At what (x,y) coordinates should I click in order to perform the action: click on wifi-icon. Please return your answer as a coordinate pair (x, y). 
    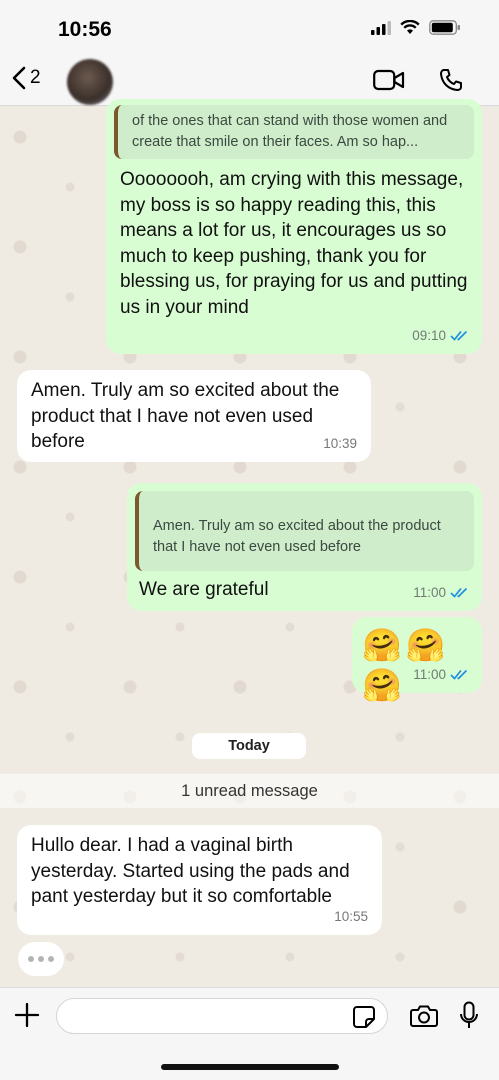
    Looking at the image, I should click on (410, 27).